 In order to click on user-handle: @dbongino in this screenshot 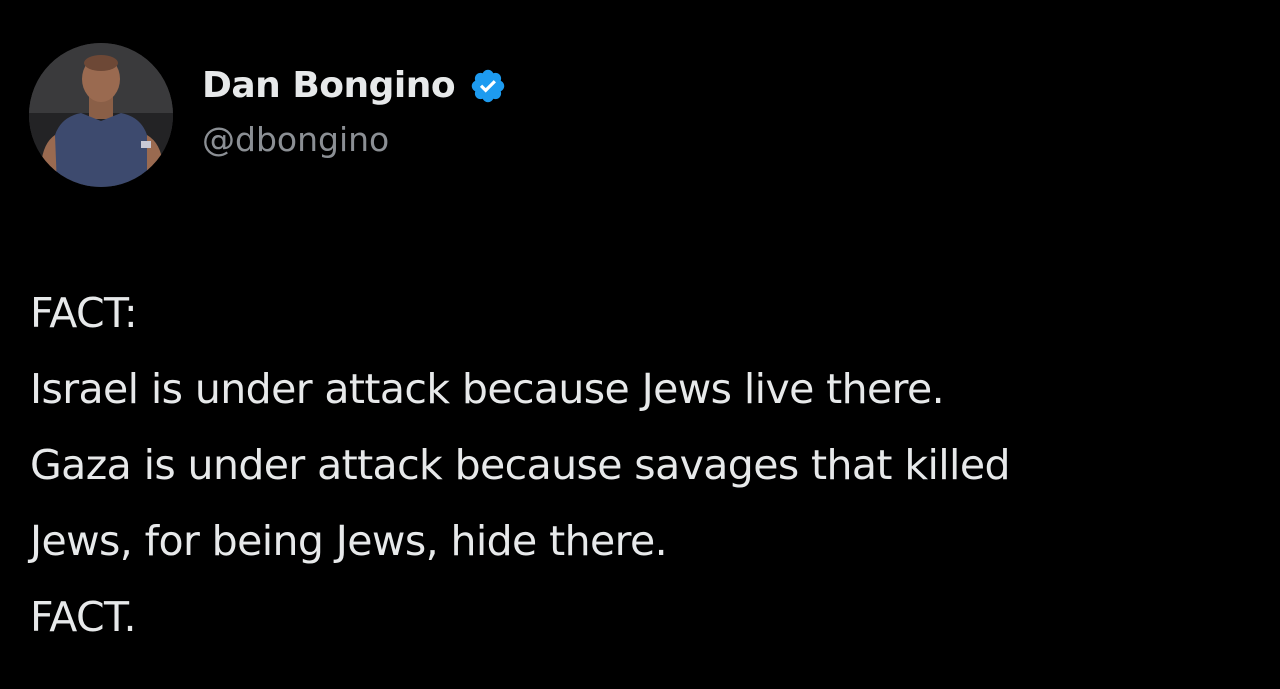, I will do `click(354, 140)`.